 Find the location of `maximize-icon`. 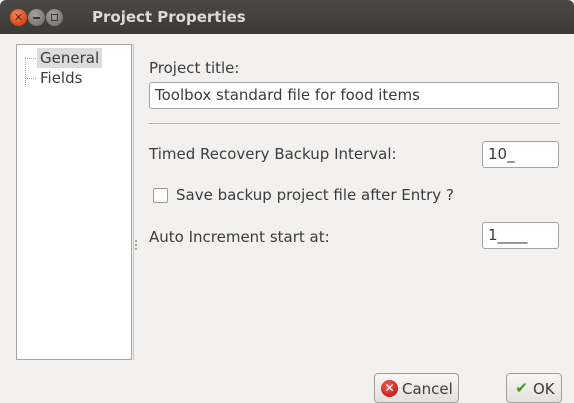

maximize-icon is located at coordinates (54, 17).